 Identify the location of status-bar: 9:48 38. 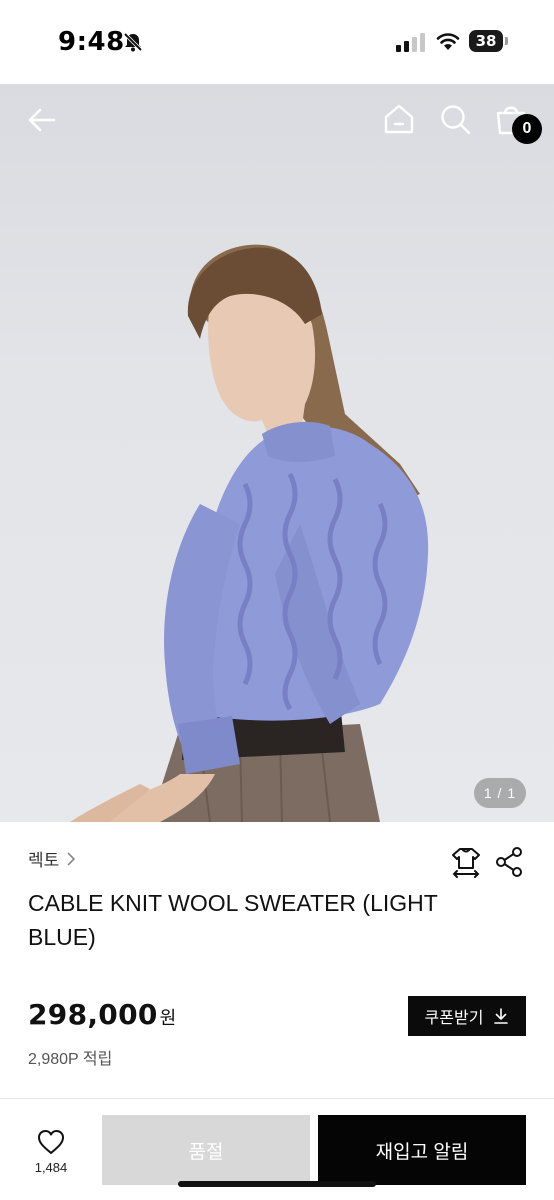
(277, 42).